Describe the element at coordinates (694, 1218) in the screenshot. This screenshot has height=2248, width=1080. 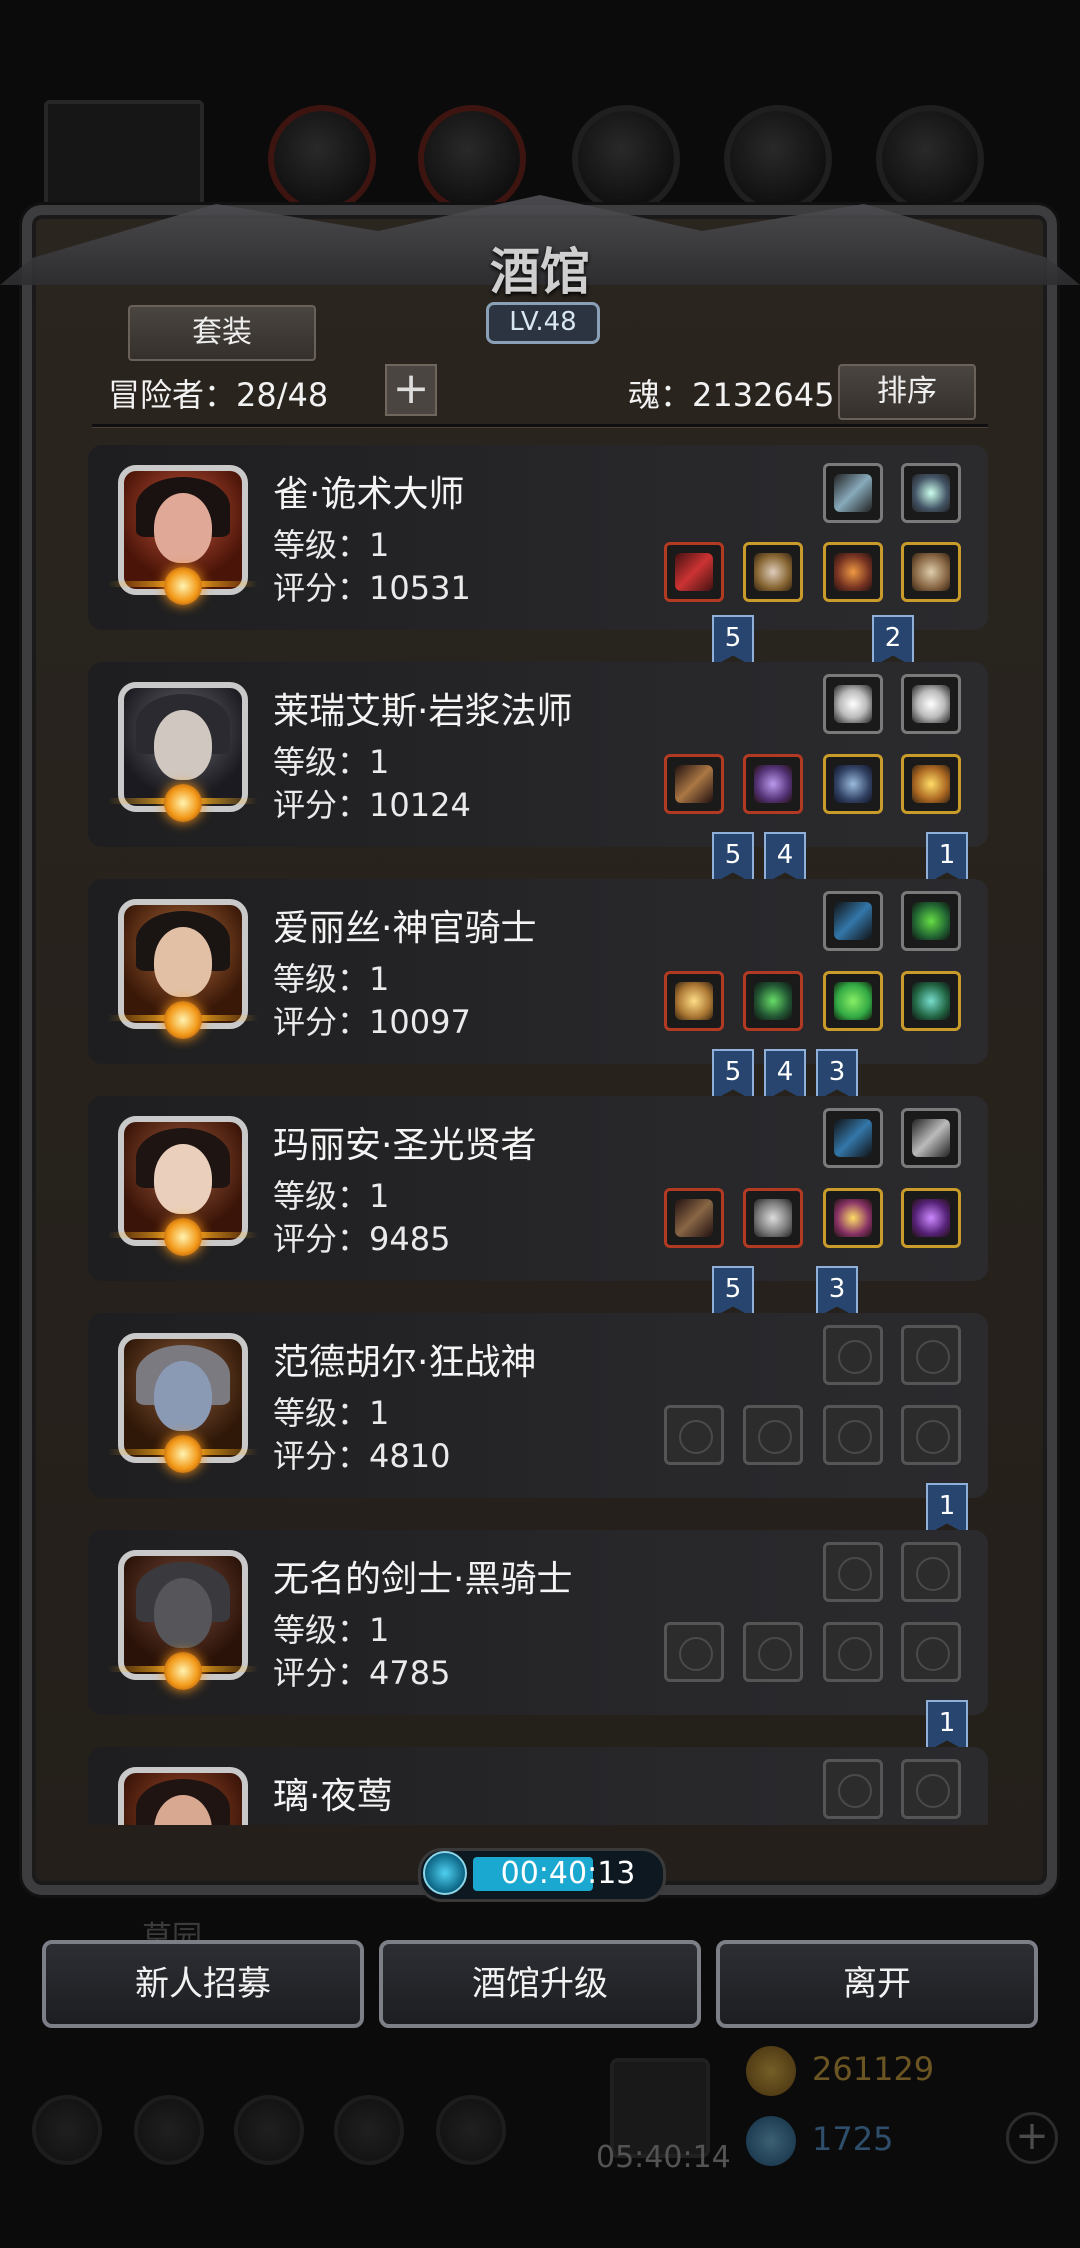
I see `spear-icon` at that location.